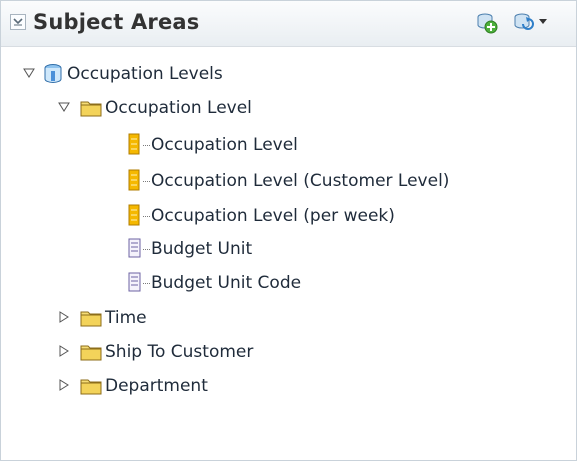 The image size is (577, 461). Describe the element at coordinates (288, 108) in the screenshot. I see `tree-folder-occupation-level: Occupation Level` at that location.